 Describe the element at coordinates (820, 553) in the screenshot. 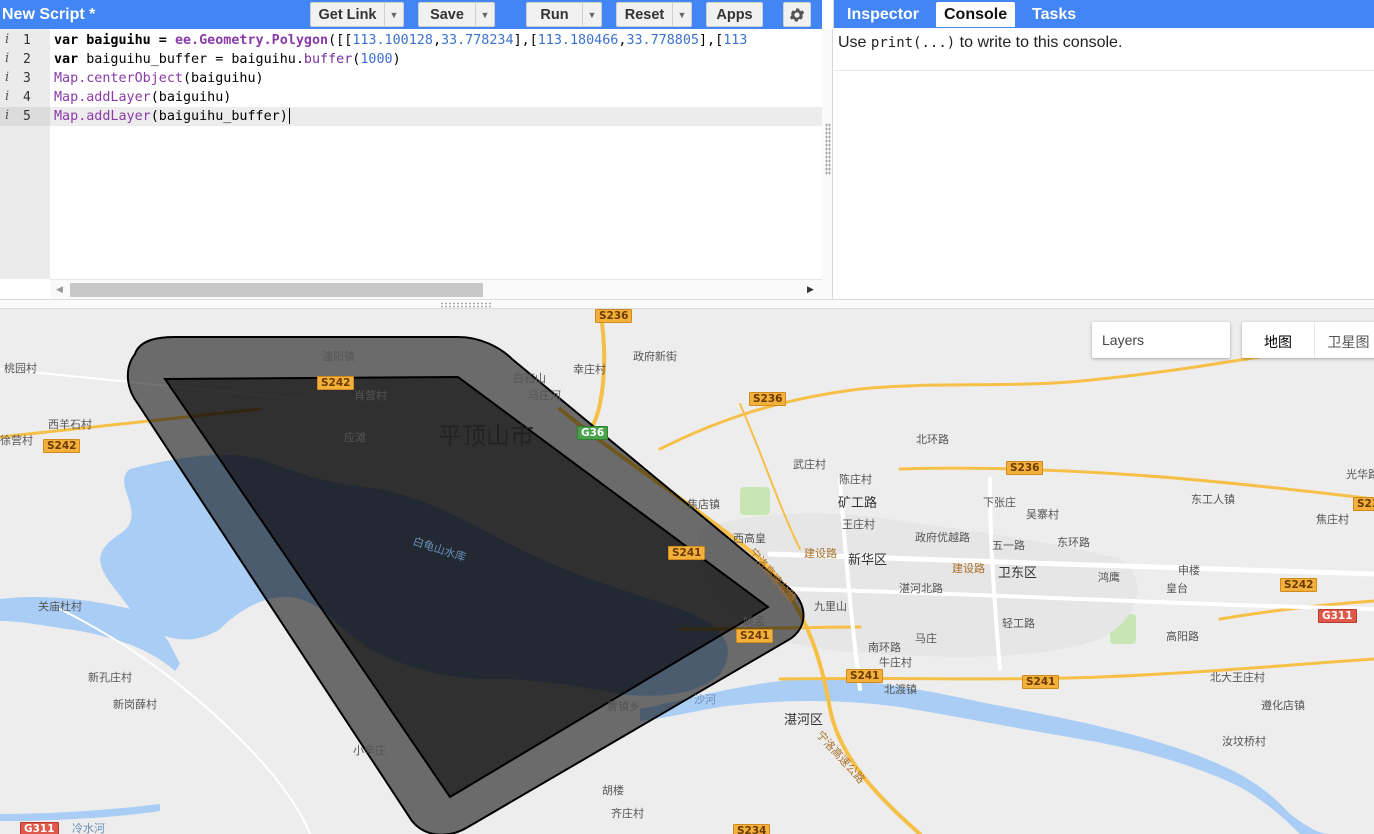

I see `road-label: 建设路` at that location.